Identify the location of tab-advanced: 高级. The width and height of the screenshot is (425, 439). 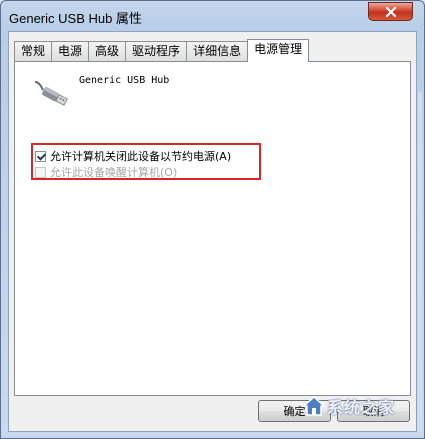
(107, 51).